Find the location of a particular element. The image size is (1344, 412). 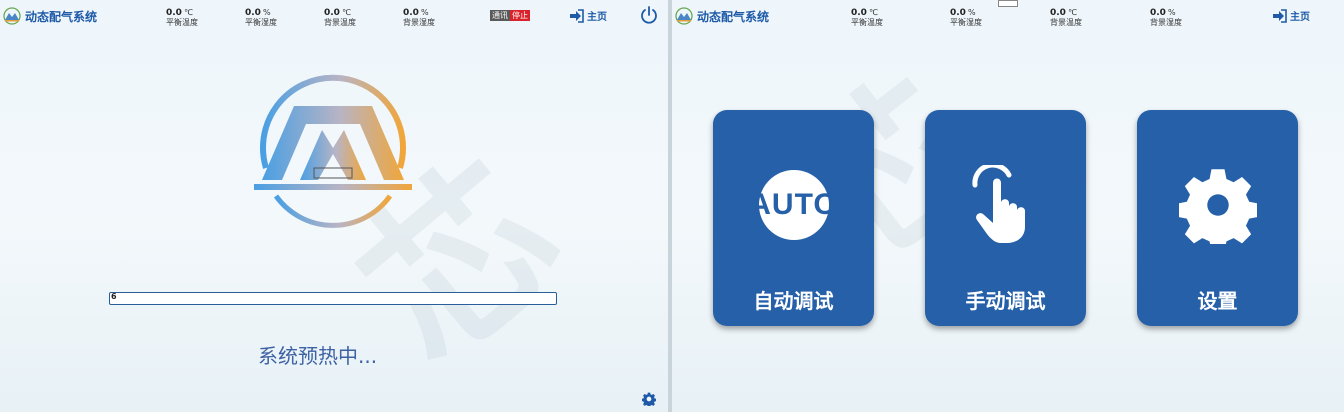

progress-bar: 6 is located at coordinates (333, 298).